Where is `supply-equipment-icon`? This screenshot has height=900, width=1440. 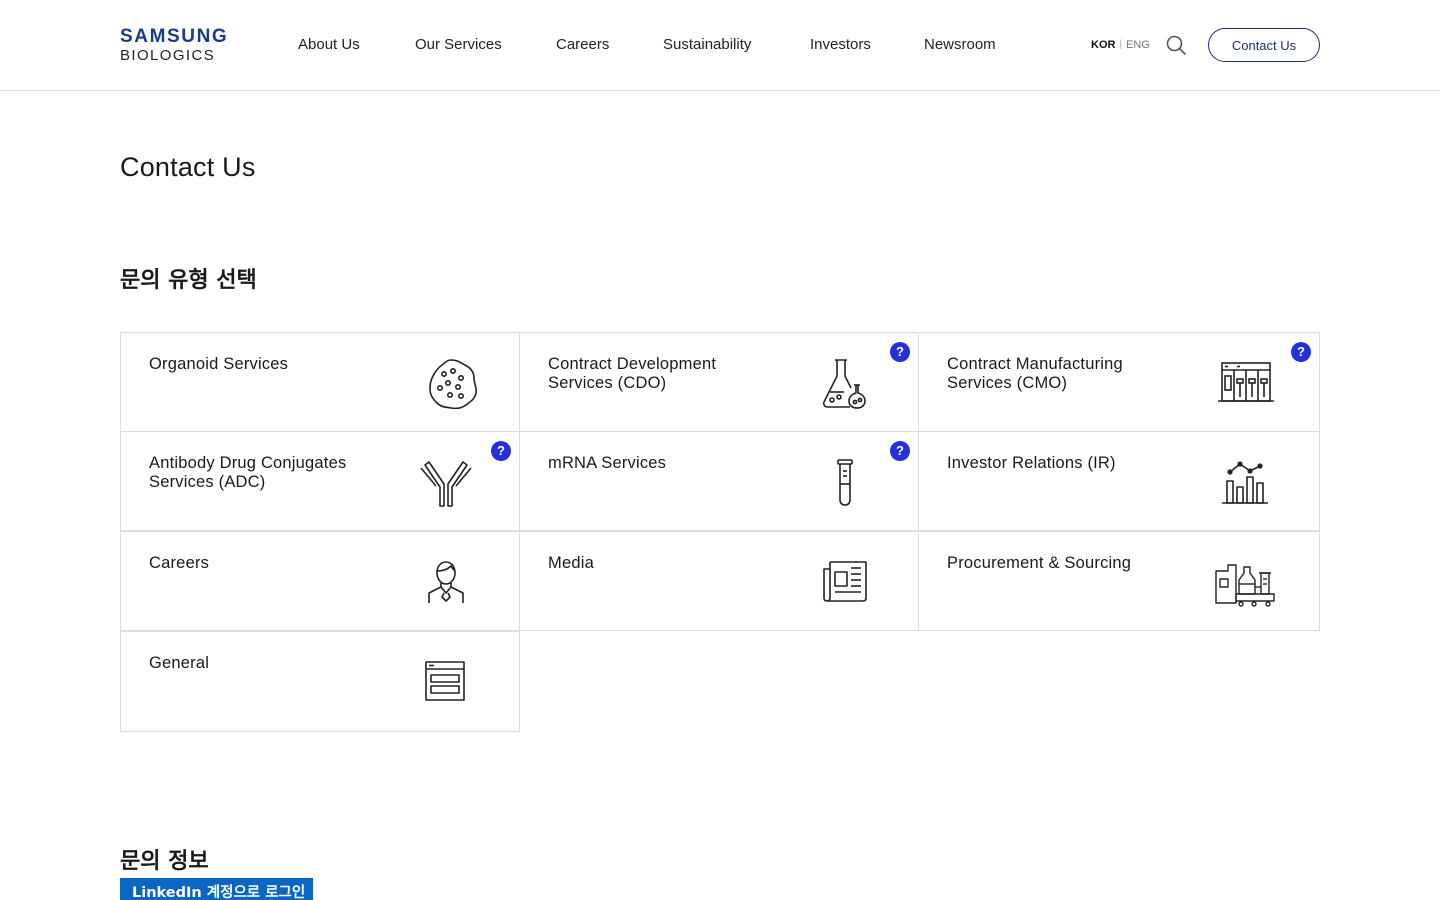
supply-equipment-icon is located at coordinates (1245, 582).